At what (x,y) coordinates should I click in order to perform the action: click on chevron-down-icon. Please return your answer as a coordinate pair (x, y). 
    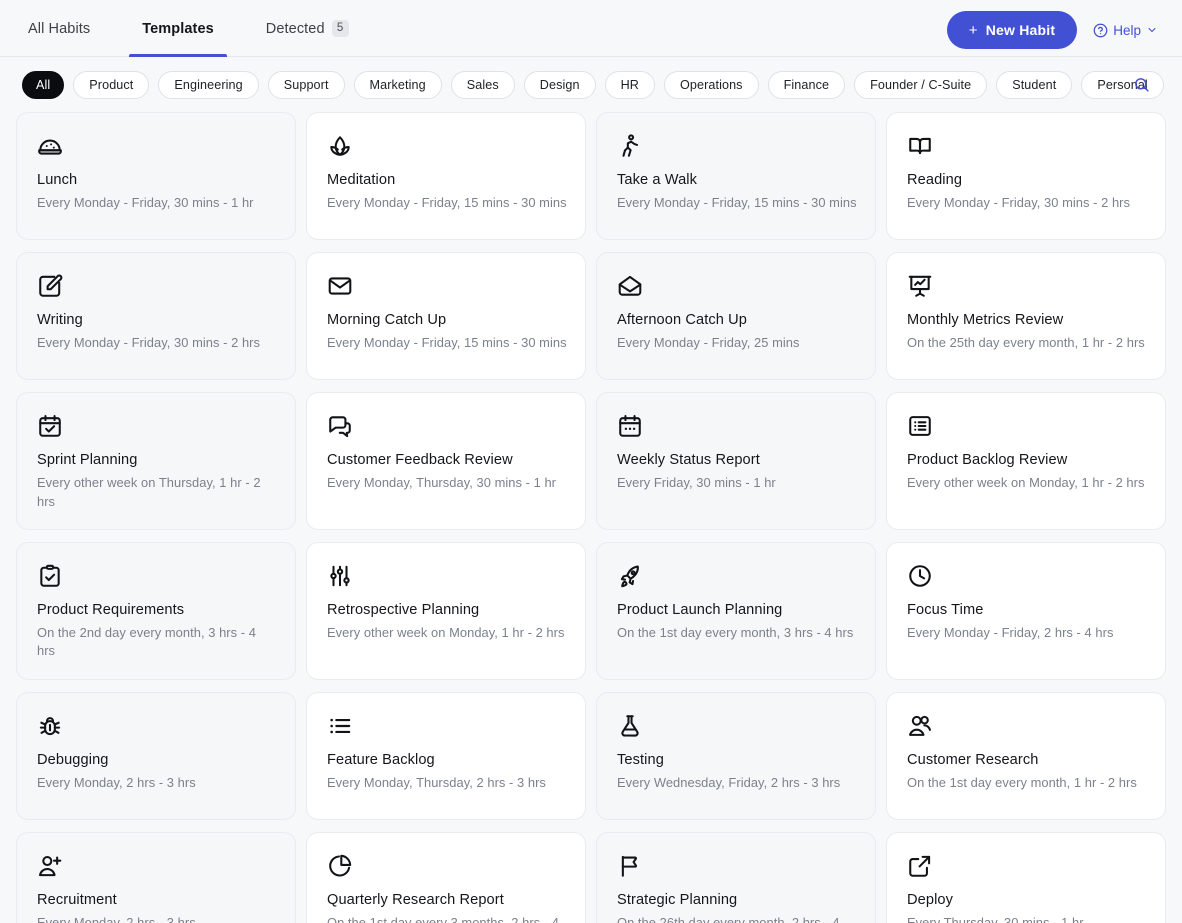
    Looking at the image, I should click on (1152, 30).